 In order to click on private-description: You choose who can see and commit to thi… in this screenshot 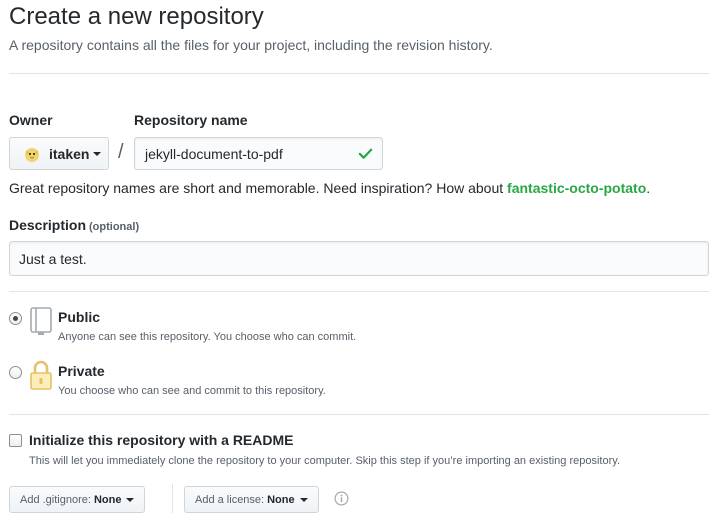, I will do `click(192, 391)`.